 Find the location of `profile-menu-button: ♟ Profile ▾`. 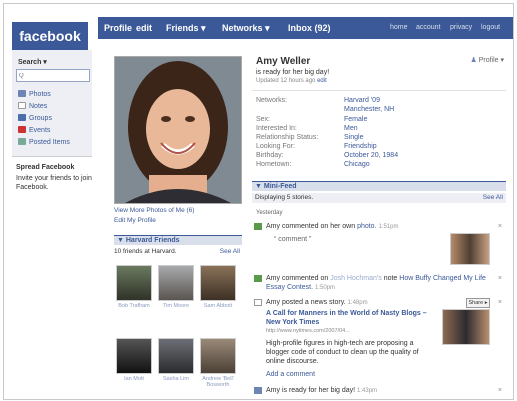

profile-menu-button: ♟ Profile ▾ is located at coordinates (487, 60).